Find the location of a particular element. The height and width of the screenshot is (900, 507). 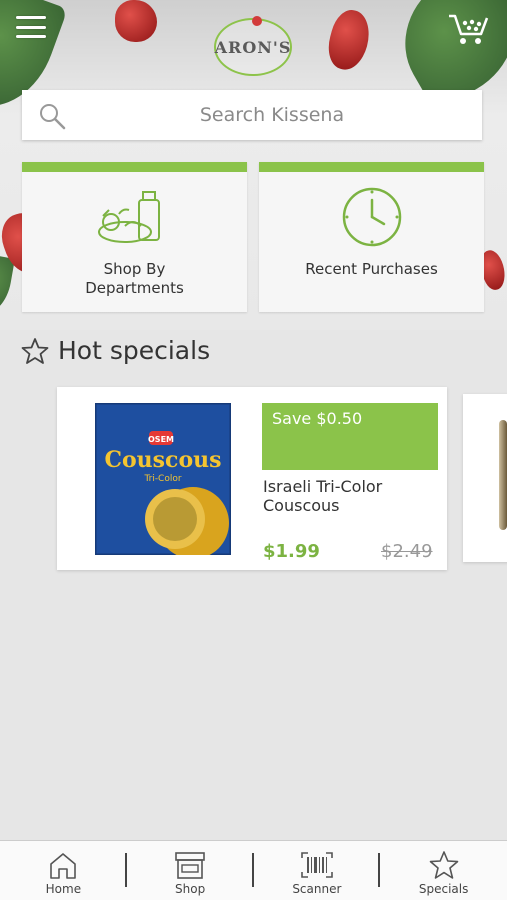

search-bar is located at coordinates (252, 115).